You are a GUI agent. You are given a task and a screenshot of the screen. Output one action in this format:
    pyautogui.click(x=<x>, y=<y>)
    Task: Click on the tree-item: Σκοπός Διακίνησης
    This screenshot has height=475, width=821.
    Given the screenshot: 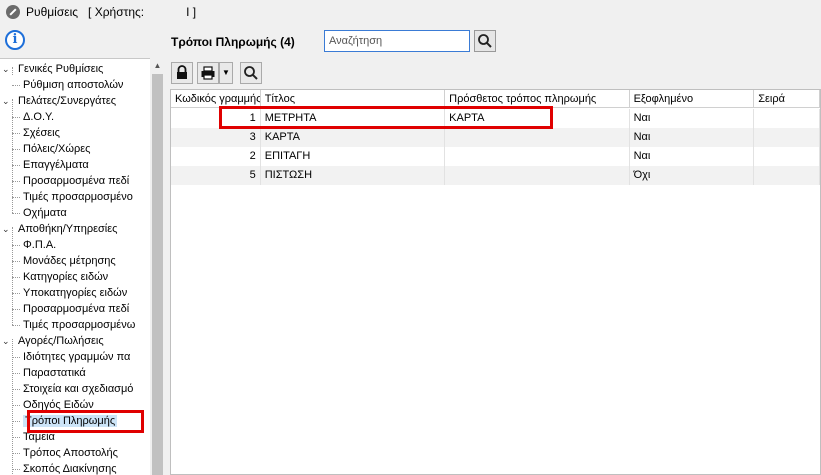 What is the action you would take?
    pyautogui.click(x=64, y=468)
    